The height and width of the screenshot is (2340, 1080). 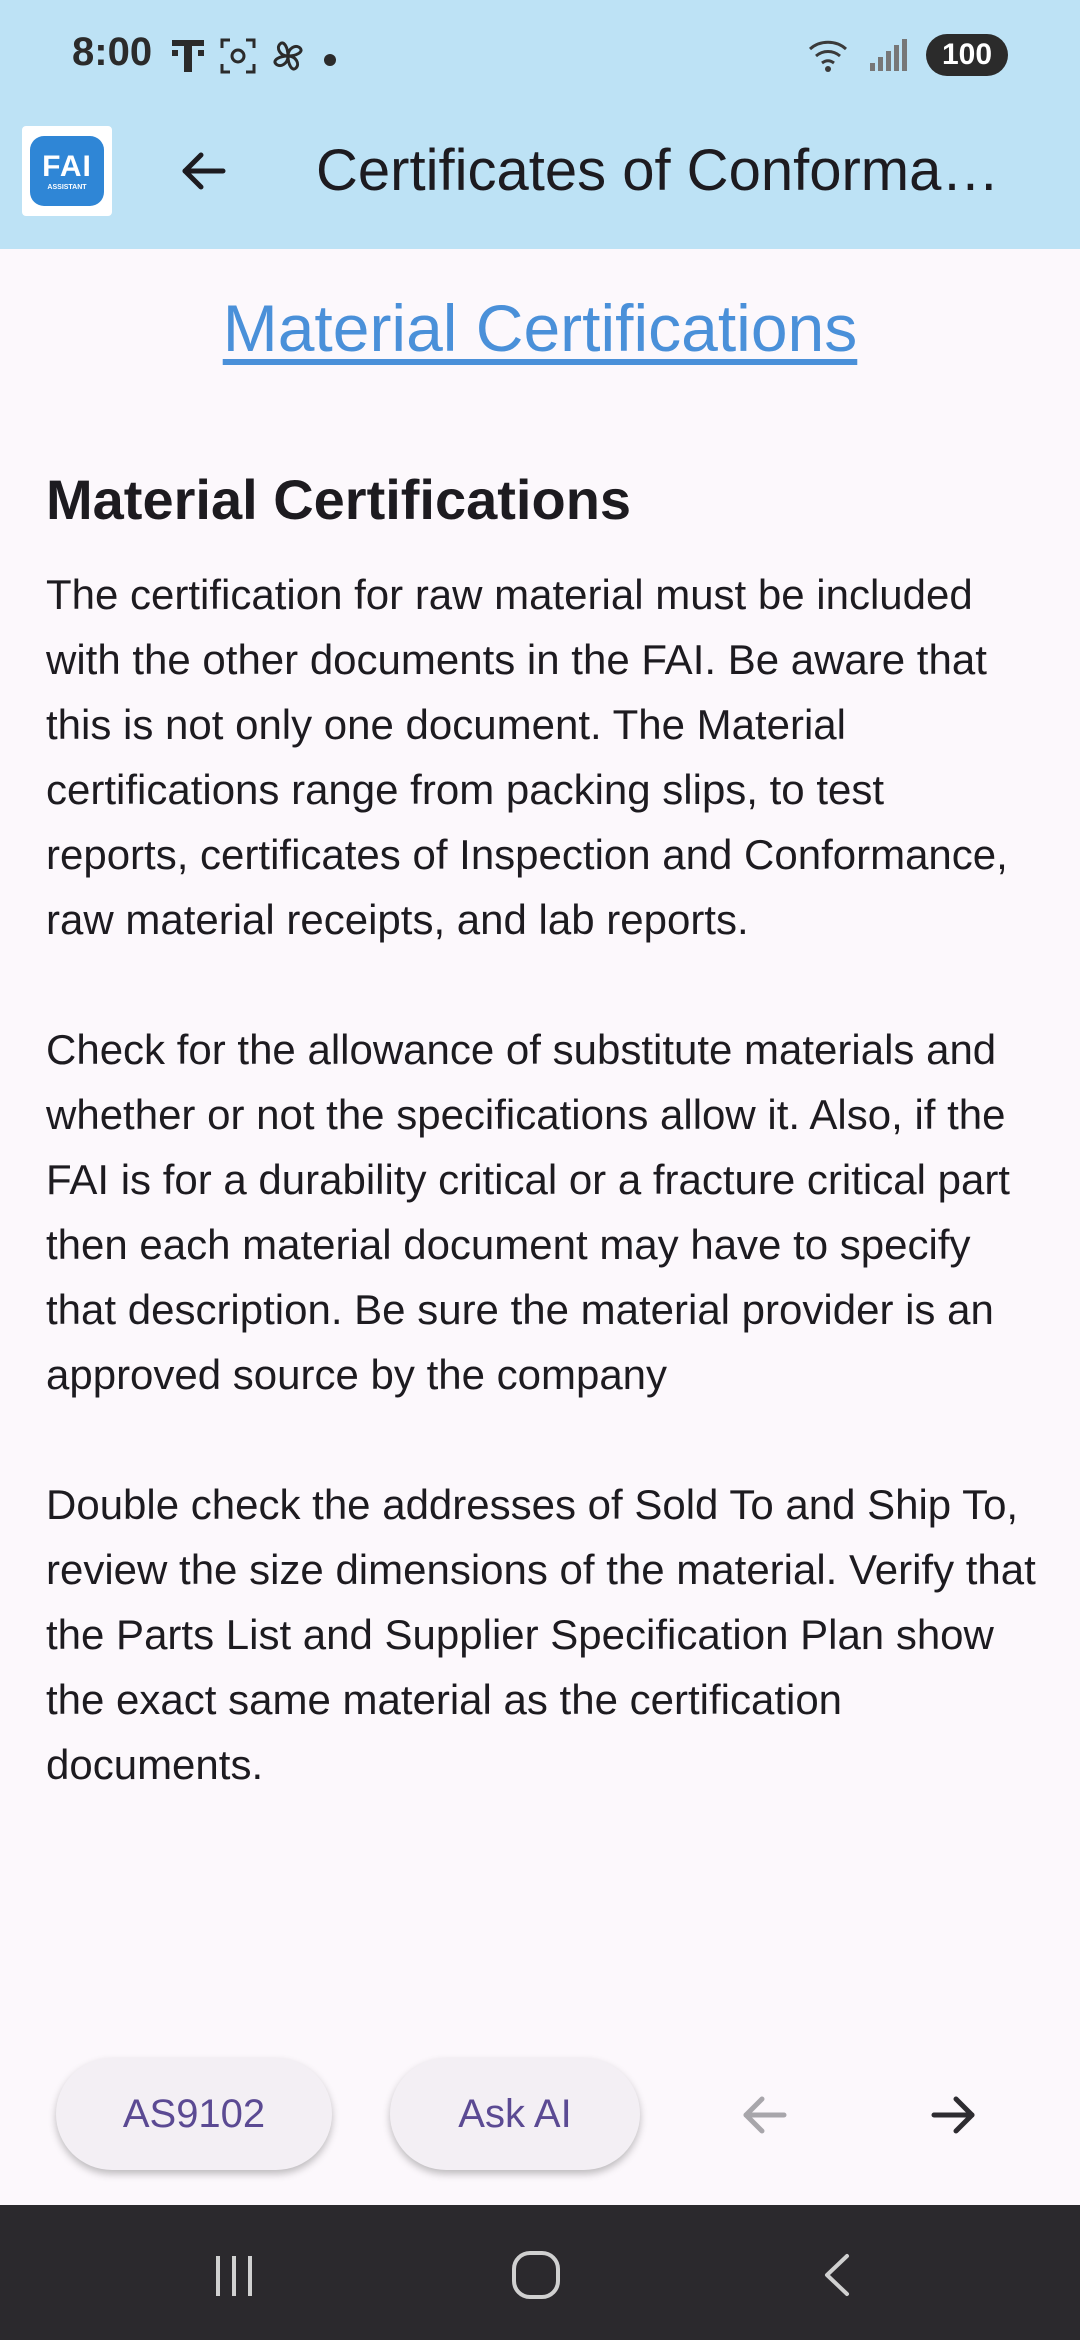 What do you see at coordinates (112, 52) in the screenshot?
I see `status-time: 8:00` at bounding box center [112, 52].